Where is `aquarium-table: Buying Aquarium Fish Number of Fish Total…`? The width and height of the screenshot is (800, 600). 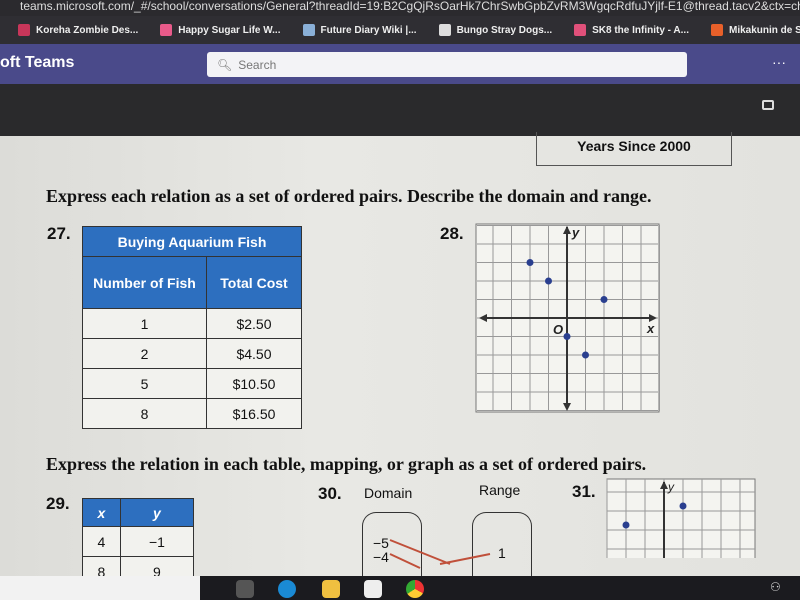 aquarium-table: Buying Aquarium Fish Number of Fish Total… is located at coordinates (192, 327).